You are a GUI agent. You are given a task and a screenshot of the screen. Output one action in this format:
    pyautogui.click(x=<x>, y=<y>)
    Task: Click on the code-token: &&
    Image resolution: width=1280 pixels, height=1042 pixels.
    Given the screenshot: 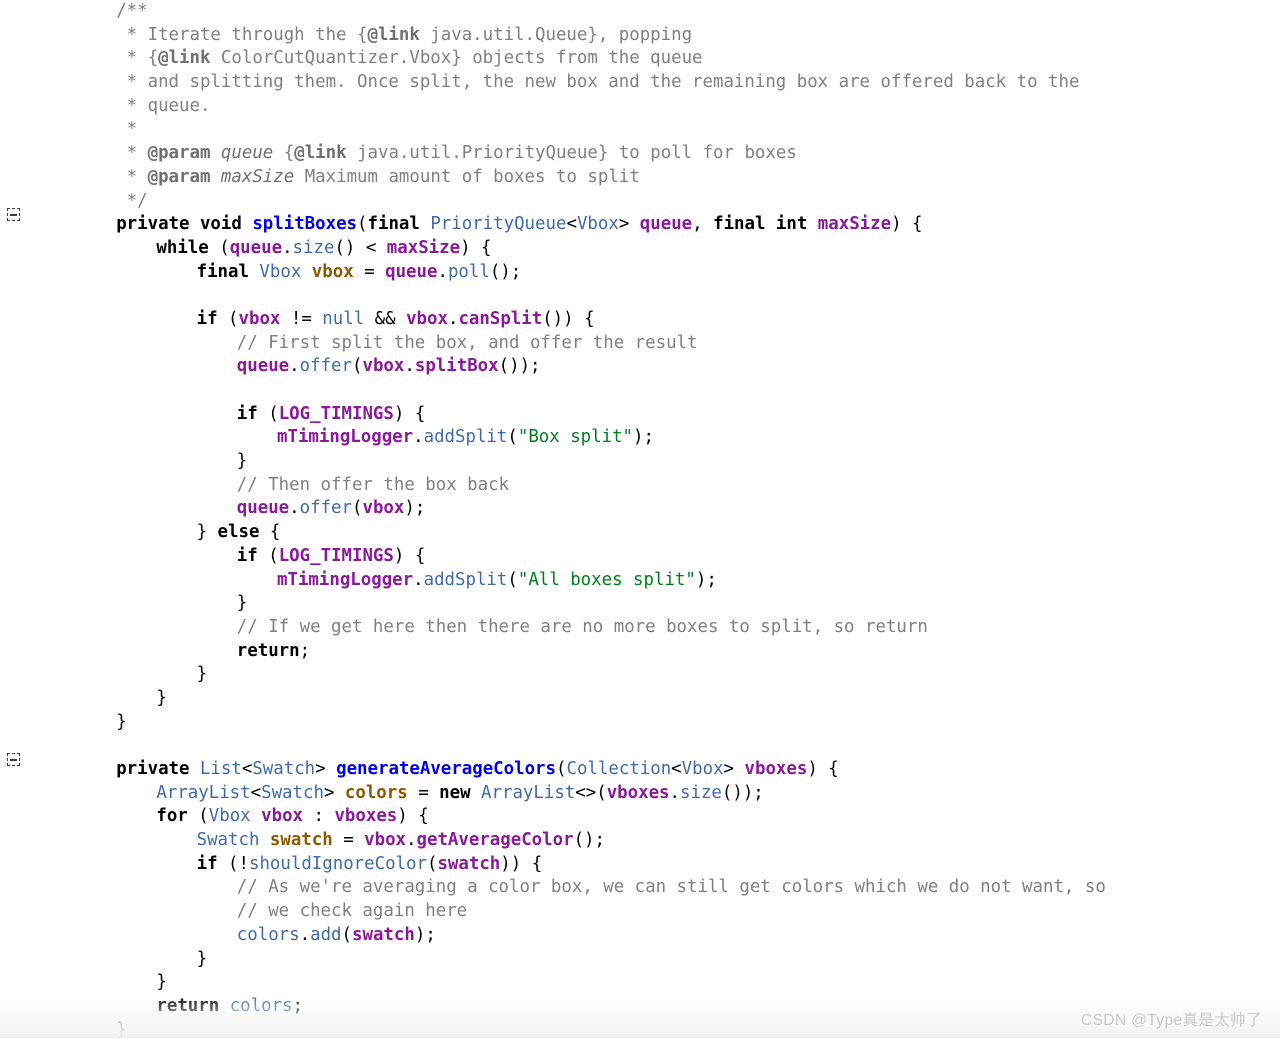 What is the action you would take?
    pyautogui.click(x=385, y=318)
    